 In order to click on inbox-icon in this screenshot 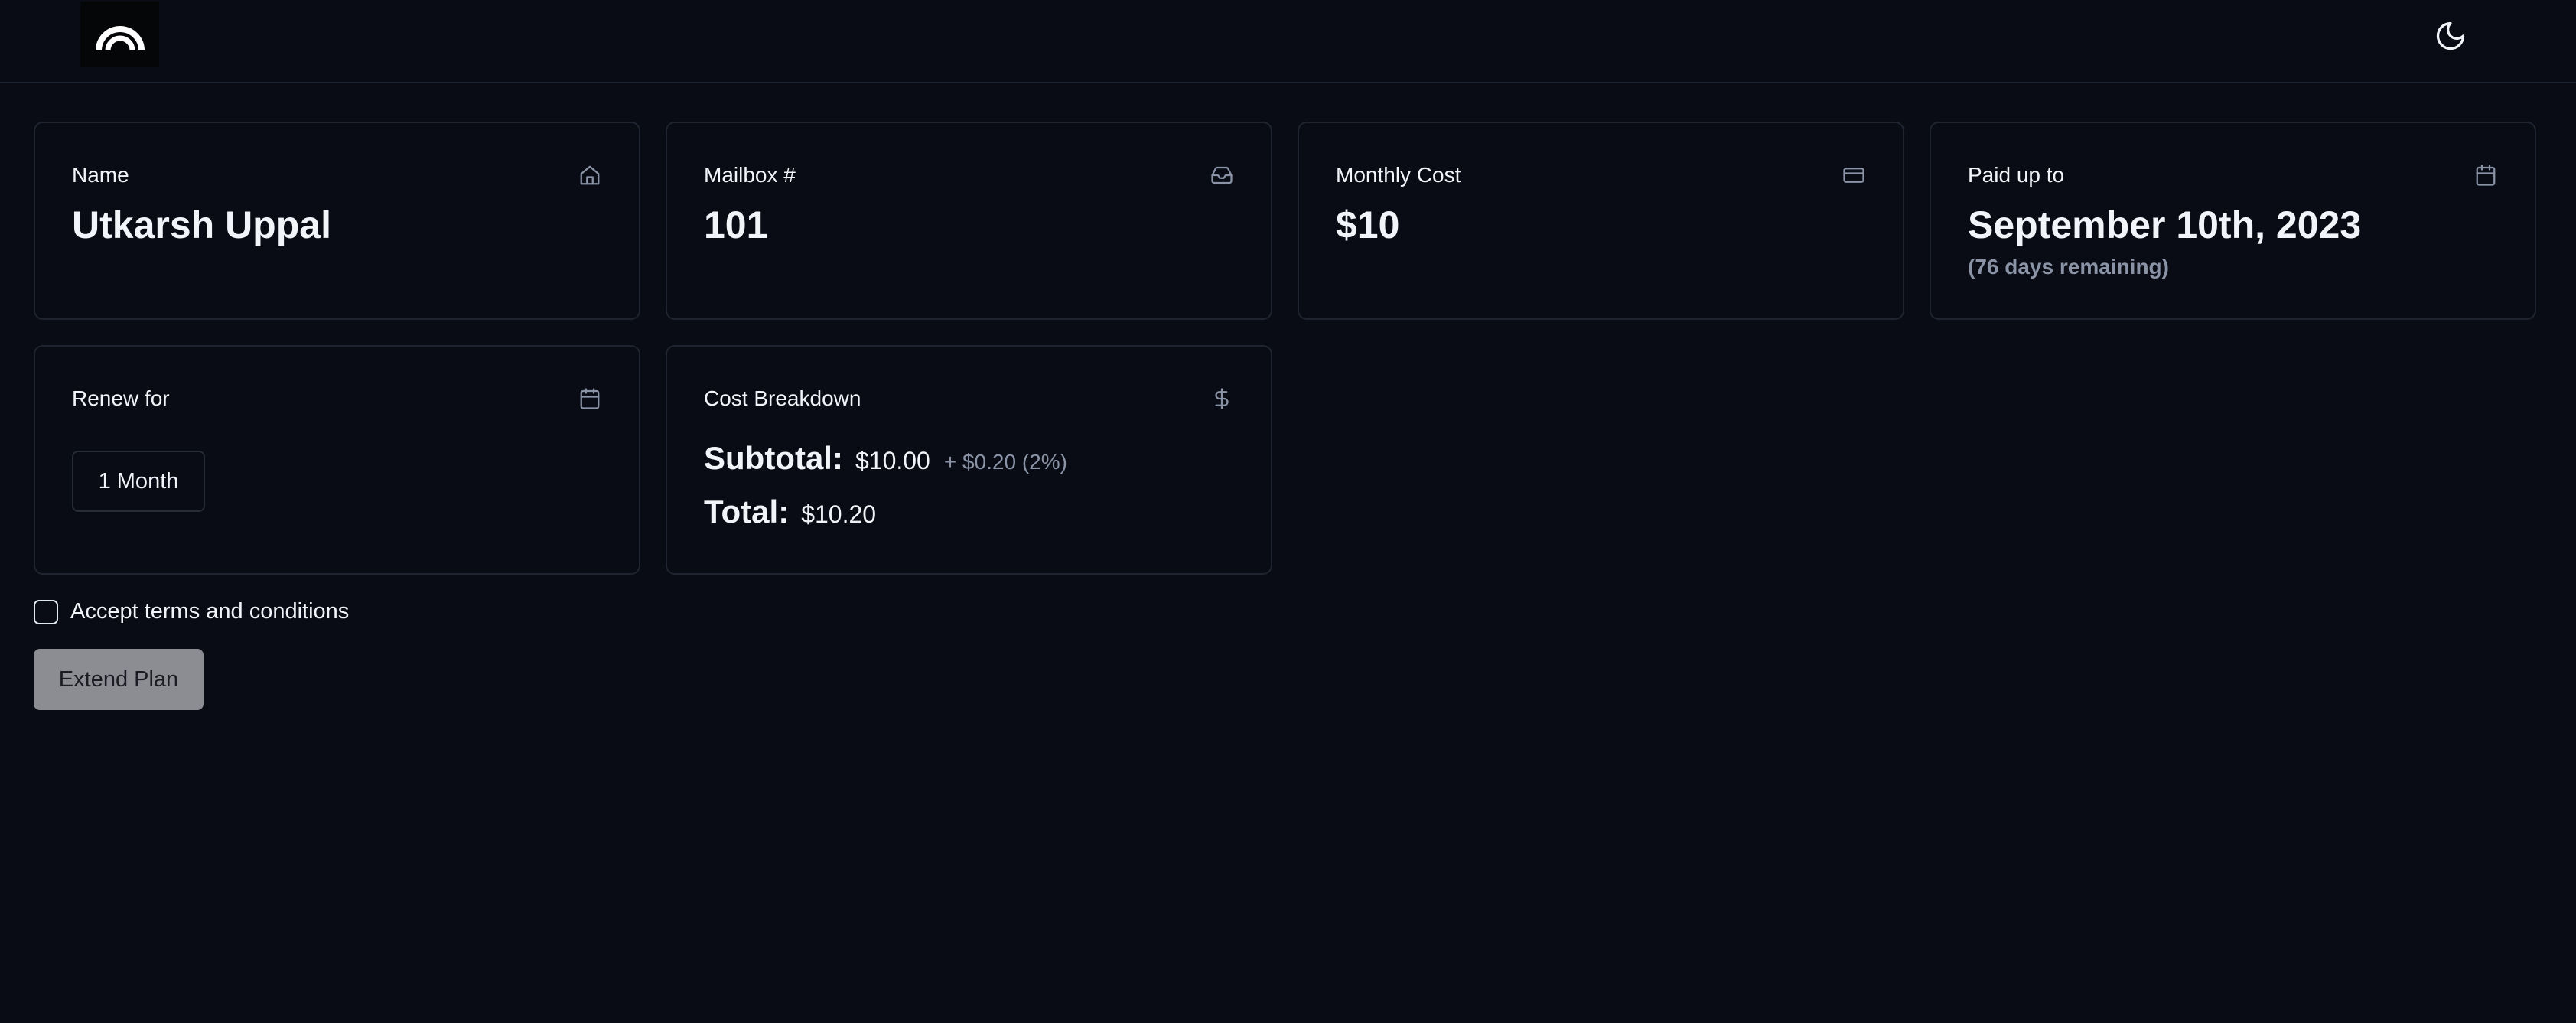, I will do `click(1222, 175)`.